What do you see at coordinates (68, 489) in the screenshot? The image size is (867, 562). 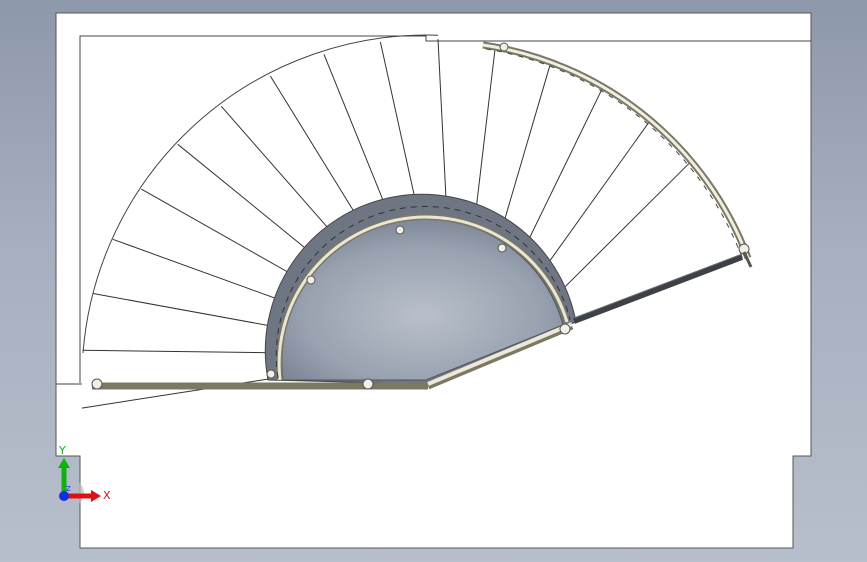 I see `triad-z-label: Z` at bounding box center [68, 489].